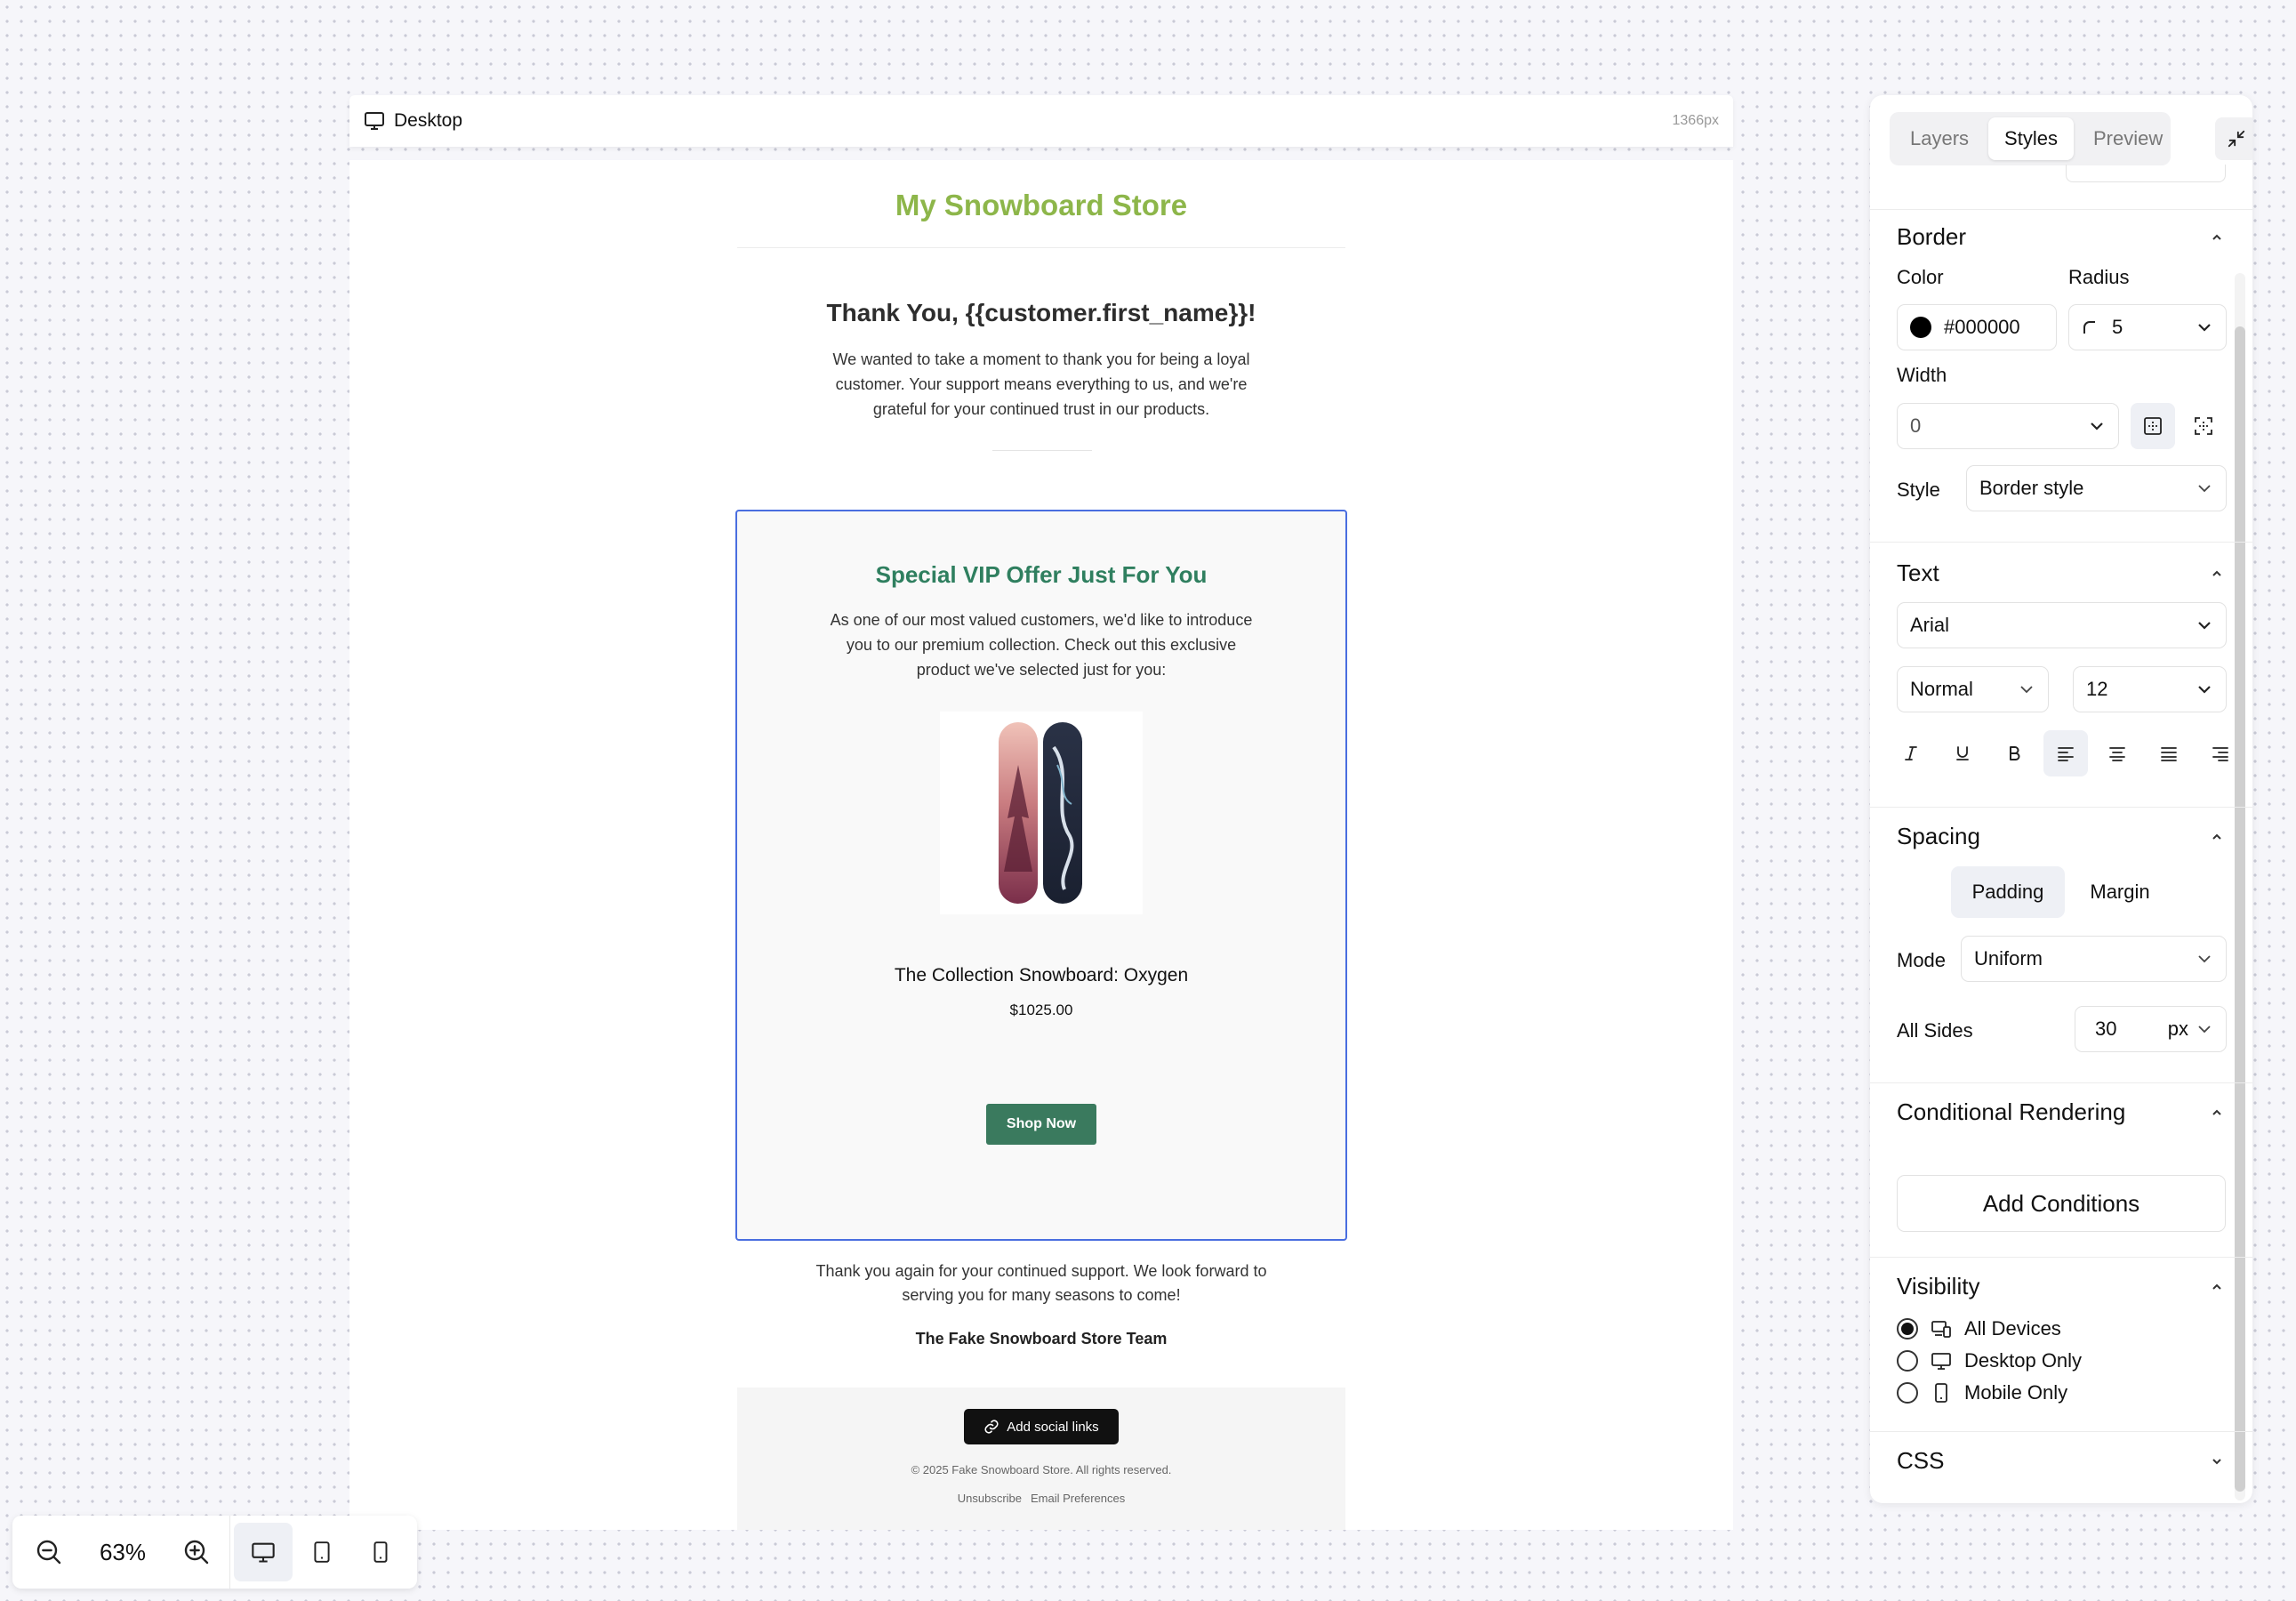  I want to click on align-justify-button, so click(2169, 753).